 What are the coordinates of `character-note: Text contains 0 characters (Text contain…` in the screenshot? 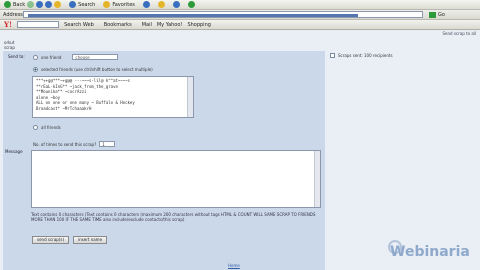 It's located at (173, 217).